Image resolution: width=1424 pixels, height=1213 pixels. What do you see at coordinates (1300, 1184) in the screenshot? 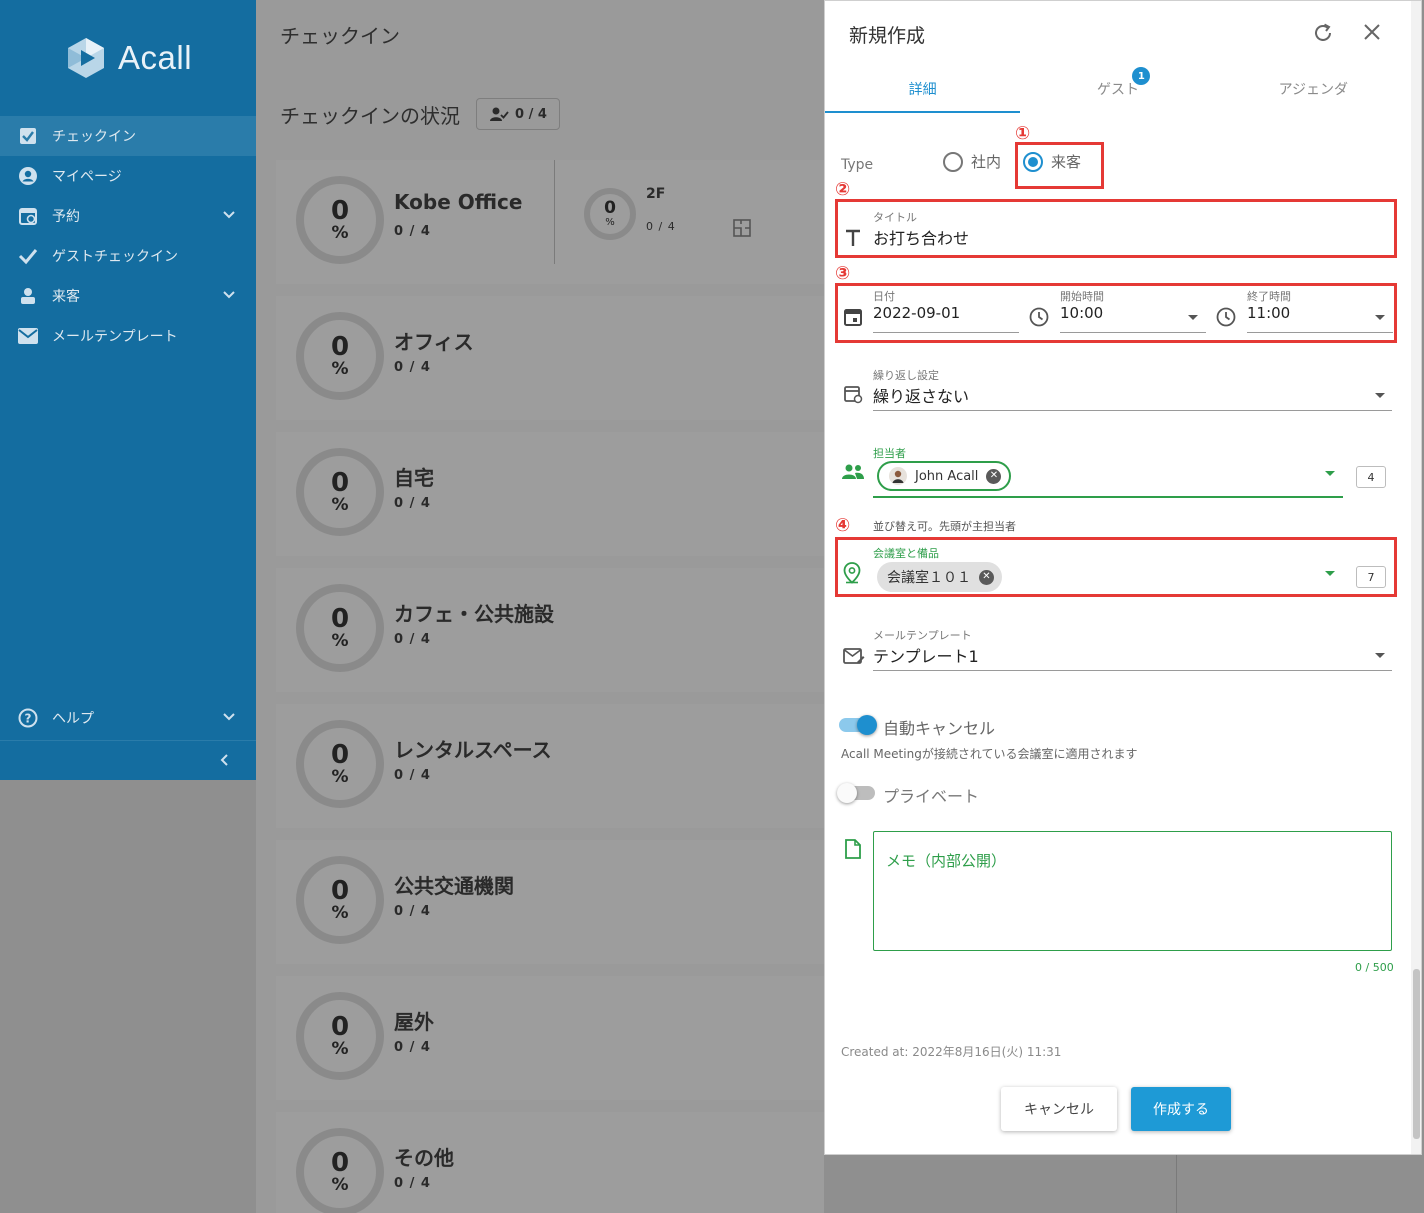
I see `background-panel` at bounding box center [1300, 1184].